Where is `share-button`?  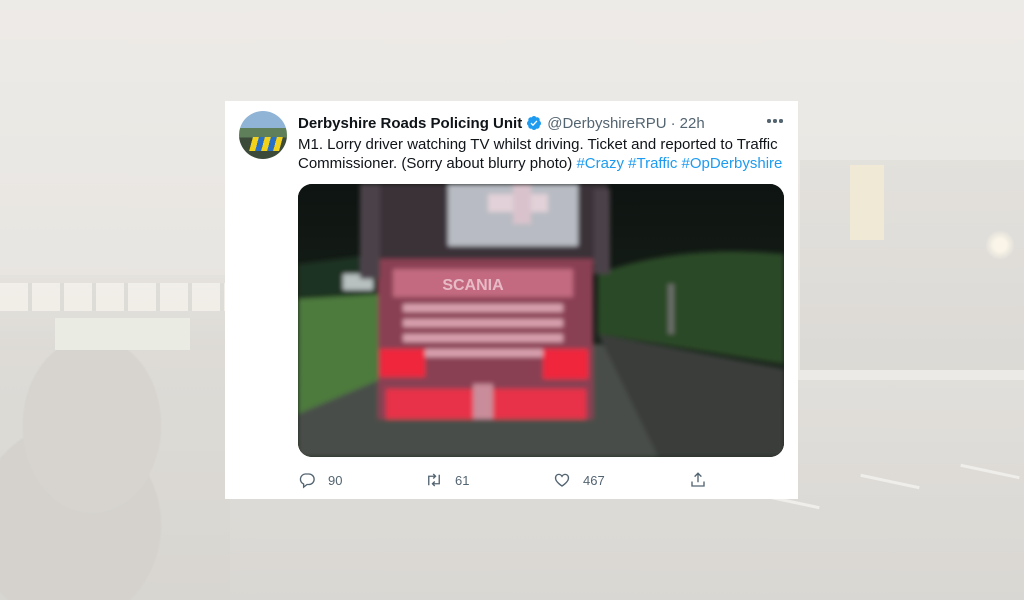
share-button is located at coordinates (698, 480).